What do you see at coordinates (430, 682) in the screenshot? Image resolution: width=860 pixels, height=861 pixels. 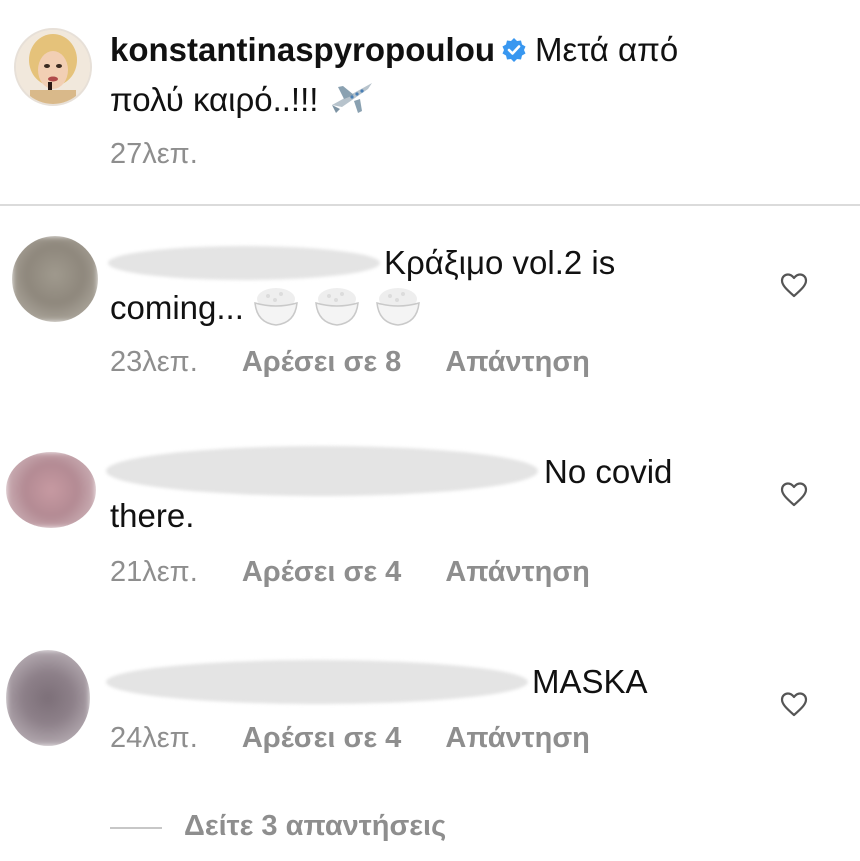 I see `comment-text: MASKA` at bounding box center [430, 682].